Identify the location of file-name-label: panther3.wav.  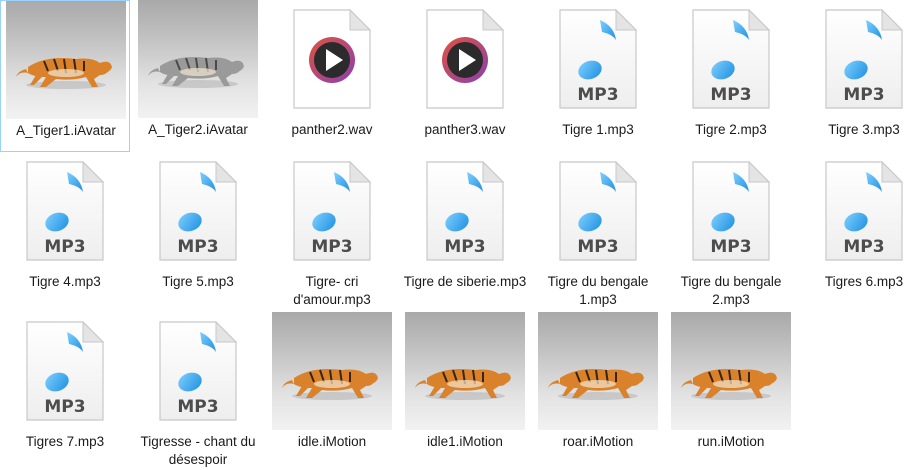
(465, 129).